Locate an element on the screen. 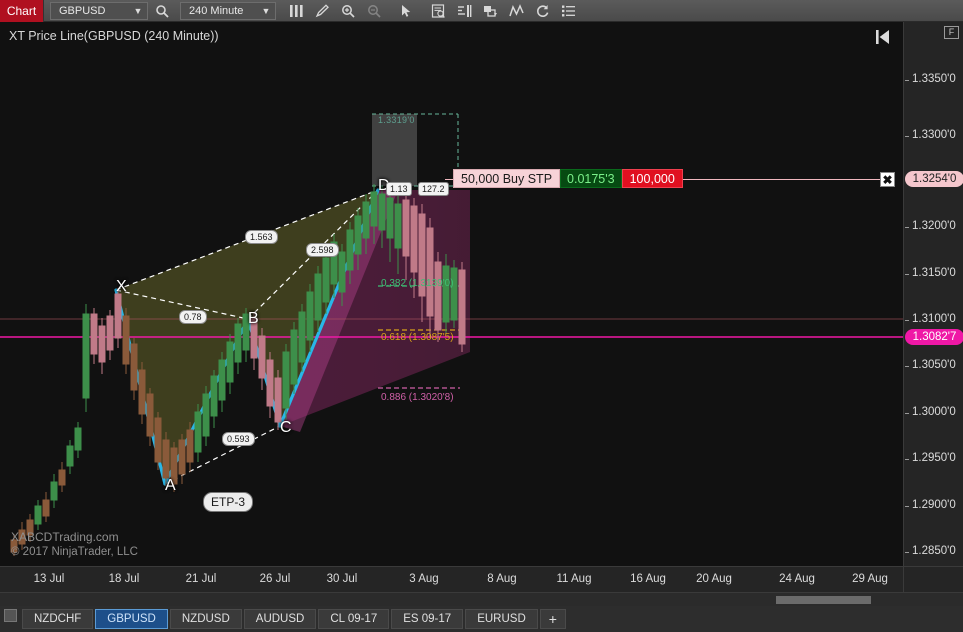 The image size is (963, 632). drawing-line-icon is located at coordinates (516, 11).